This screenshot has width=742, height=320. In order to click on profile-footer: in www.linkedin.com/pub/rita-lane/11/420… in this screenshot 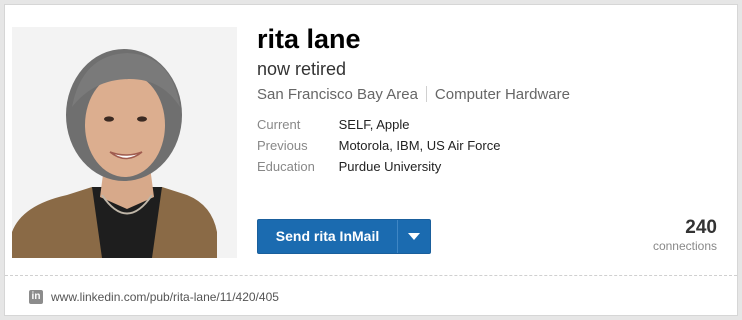, I will do `click(371, 296)`.